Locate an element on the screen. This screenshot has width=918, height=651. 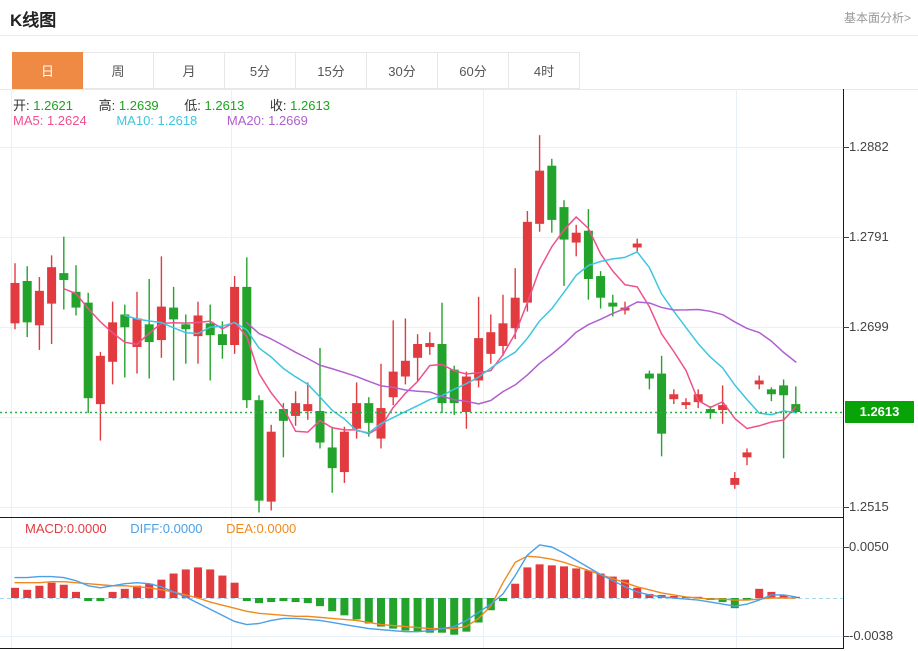
price-axis-label: 1.2515 is located at coordinates (869, 506).